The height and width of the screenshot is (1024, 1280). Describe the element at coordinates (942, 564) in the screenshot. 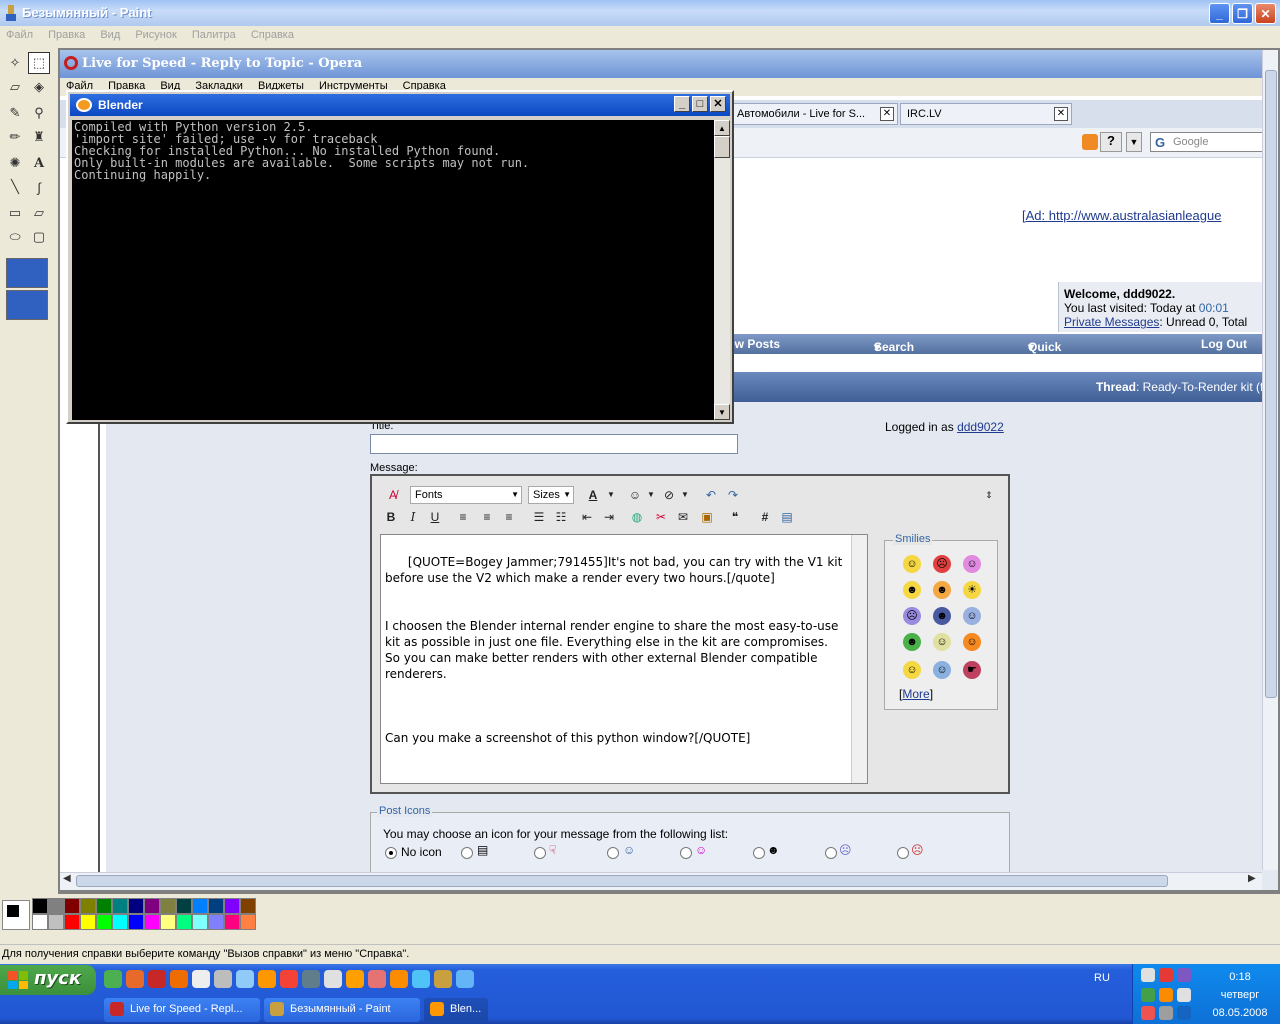

I see `mad-icon: ☹` at that location.